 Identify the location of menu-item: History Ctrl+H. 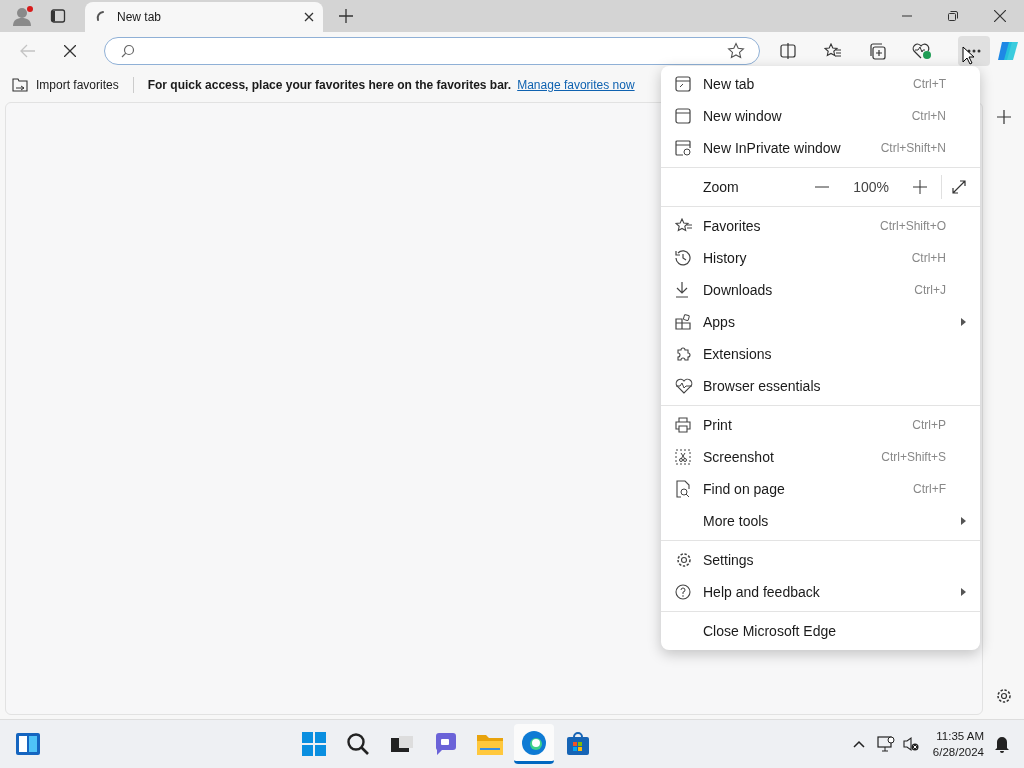
(820, 258).